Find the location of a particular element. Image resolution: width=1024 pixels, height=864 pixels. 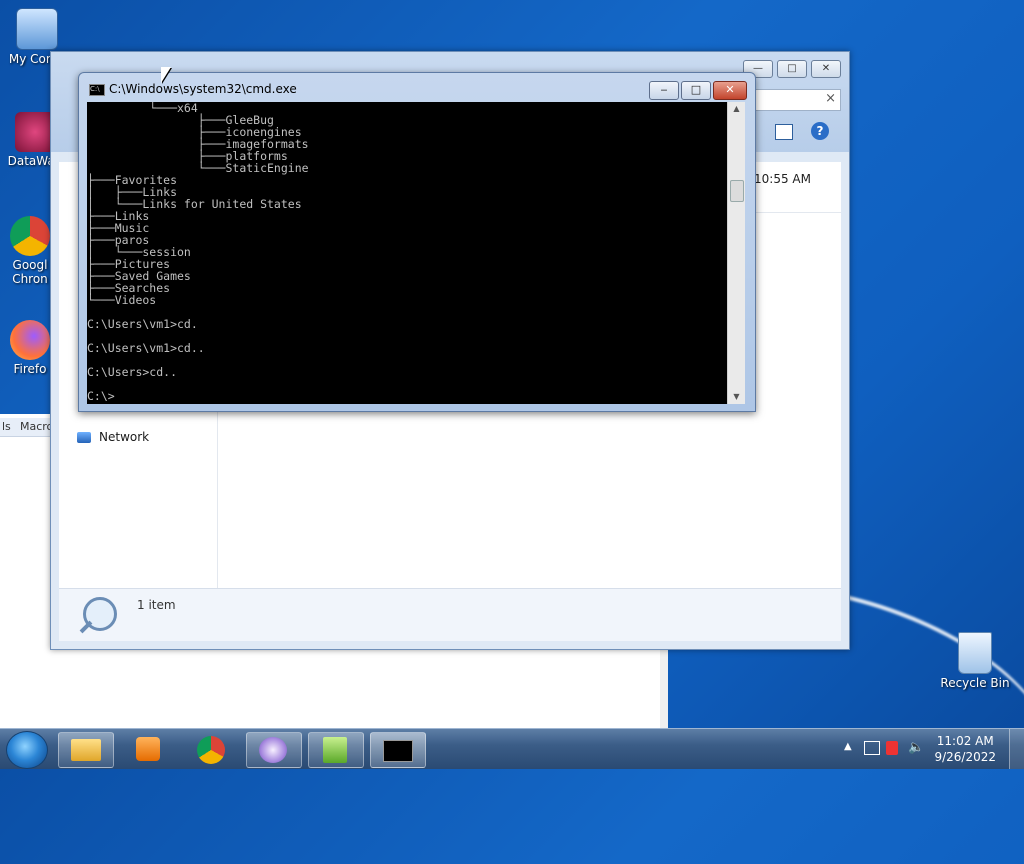

system-tray: ▲ 🔈 11:02 AM 9/26/2022 is located at coordinates (934, 749).